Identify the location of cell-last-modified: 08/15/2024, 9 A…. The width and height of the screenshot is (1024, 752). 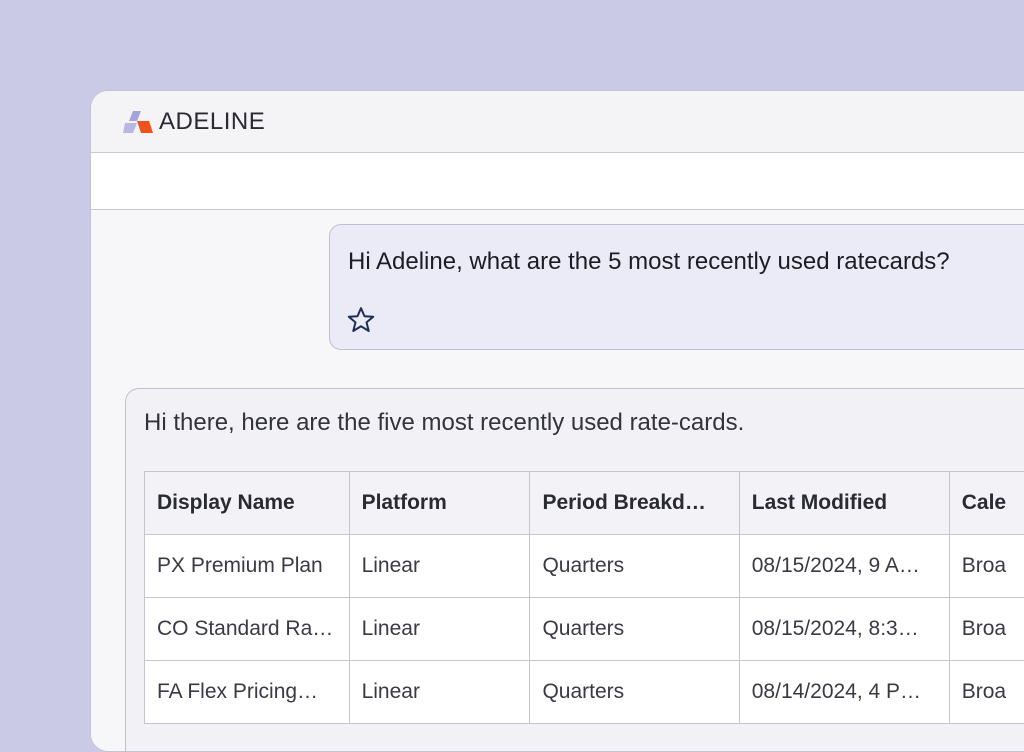
(844, 566).